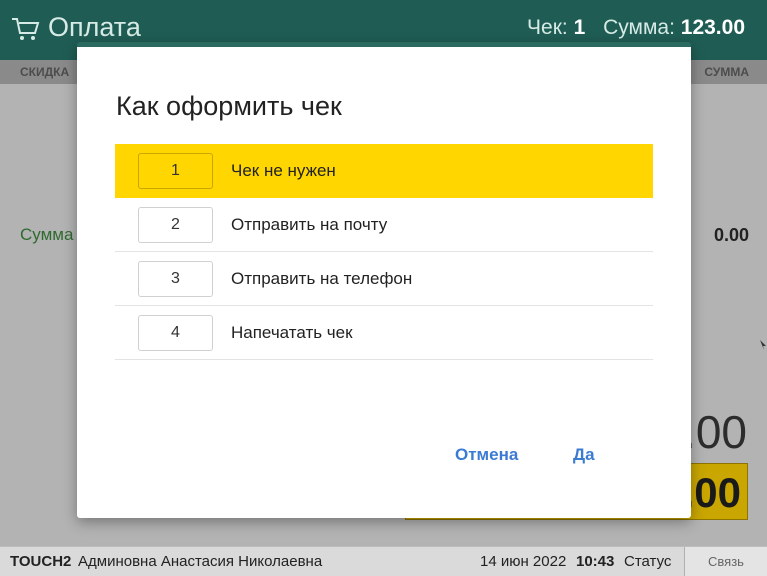 This screenshot has width=767, height=576. Describe the element at coordinates (26, 29) in the screenshot. I see `shopping-cart-icon` at that location.